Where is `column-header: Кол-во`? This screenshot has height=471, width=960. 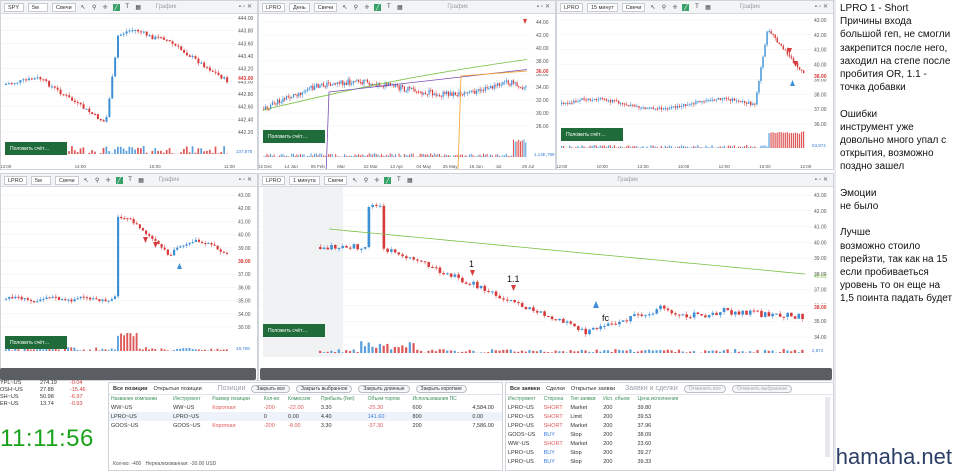
column-header: Кол-во is located at coordinates (274, 399).